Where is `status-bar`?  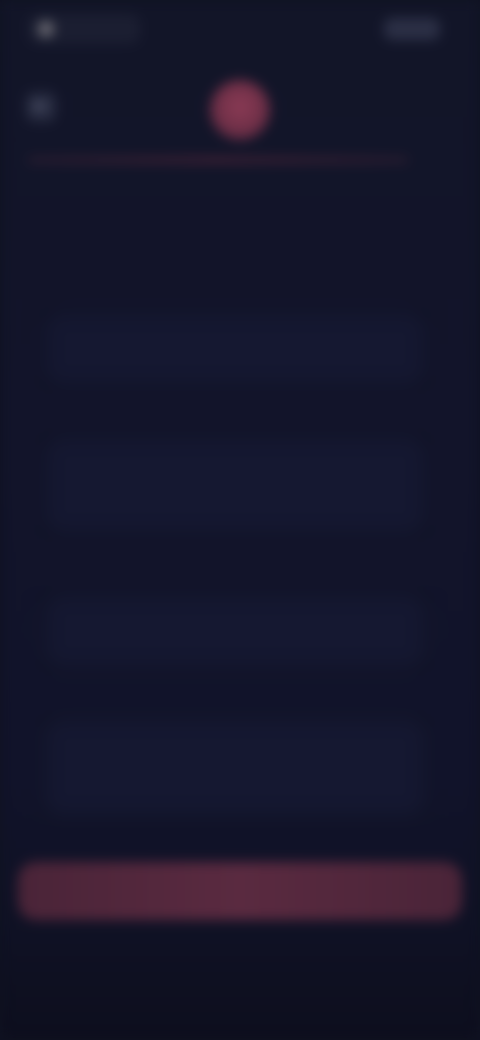
status-bar is located at coordinates (240, 30).